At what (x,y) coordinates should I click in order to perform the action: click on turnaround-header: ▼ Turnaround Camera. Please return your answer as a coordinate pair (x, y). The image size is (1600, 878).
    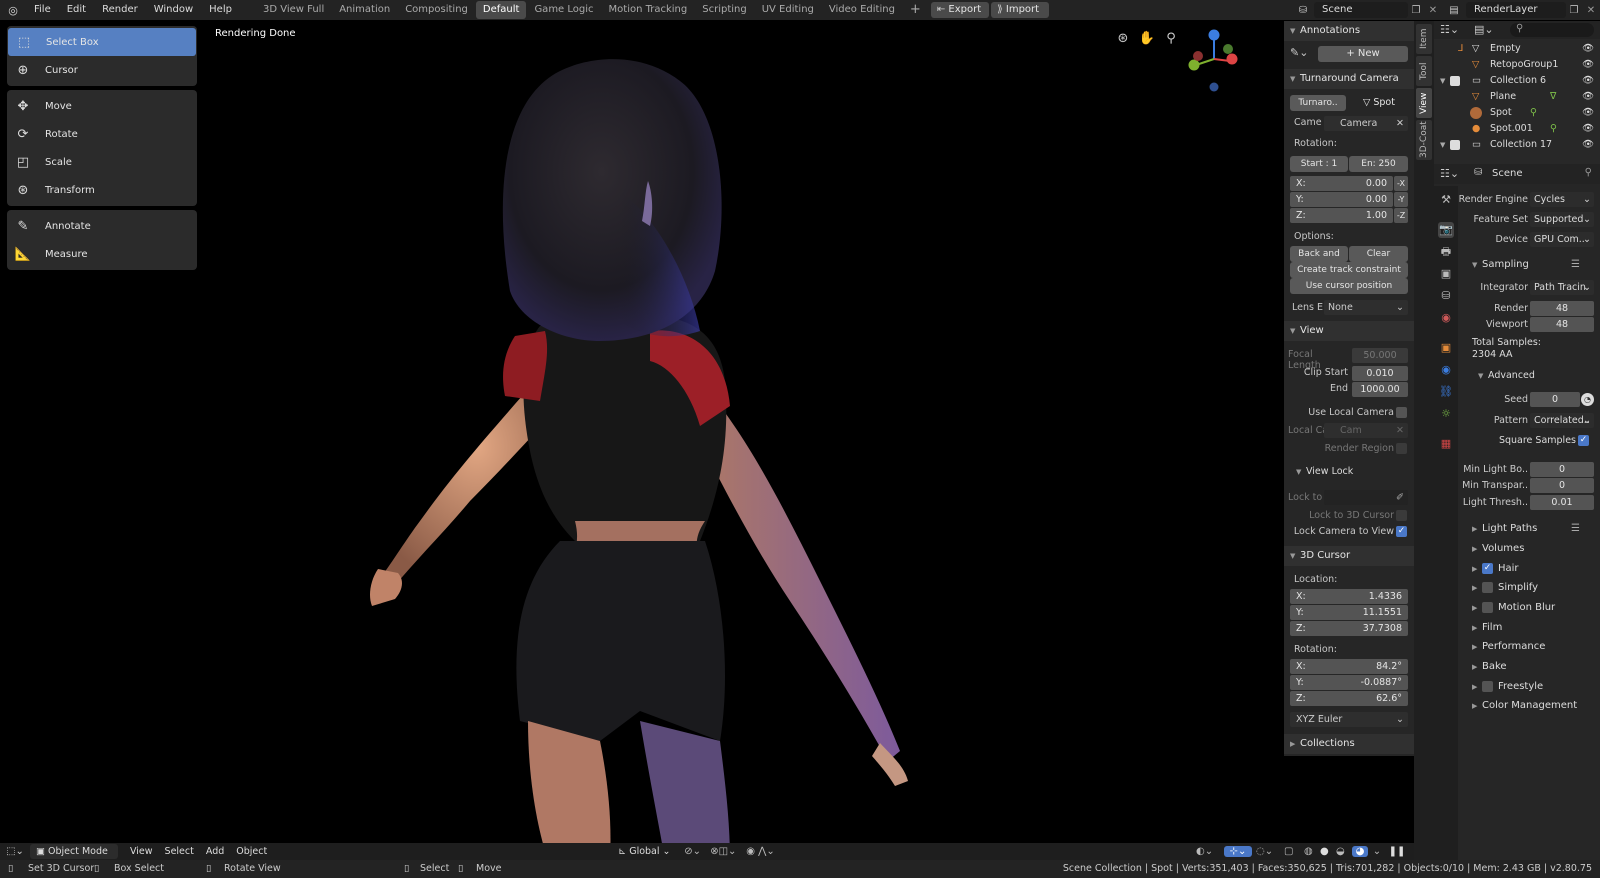
    Looking at the image, I should click on (1349, 79).